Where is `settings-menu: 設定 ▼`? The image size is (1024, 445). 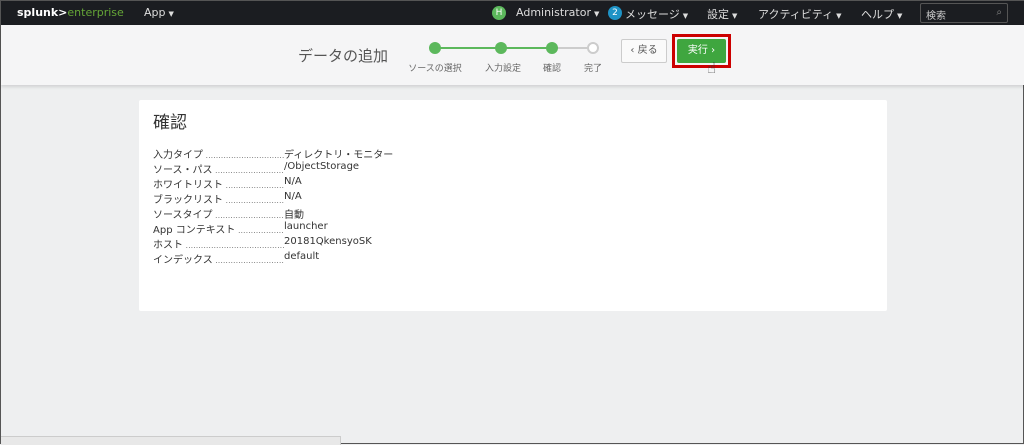
settings-menu: 設定 ▼ is located at coordinates (722, 14).